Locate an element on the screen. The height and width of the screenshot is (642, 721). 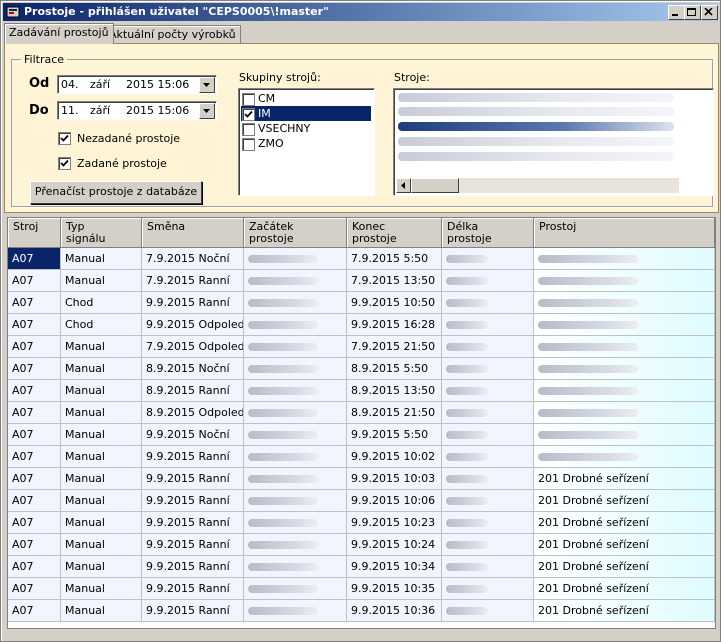
table-row: A07 Manual 9.9.2015 Noční 9.9.2015 5:50 is located at coordinates (361, 435).